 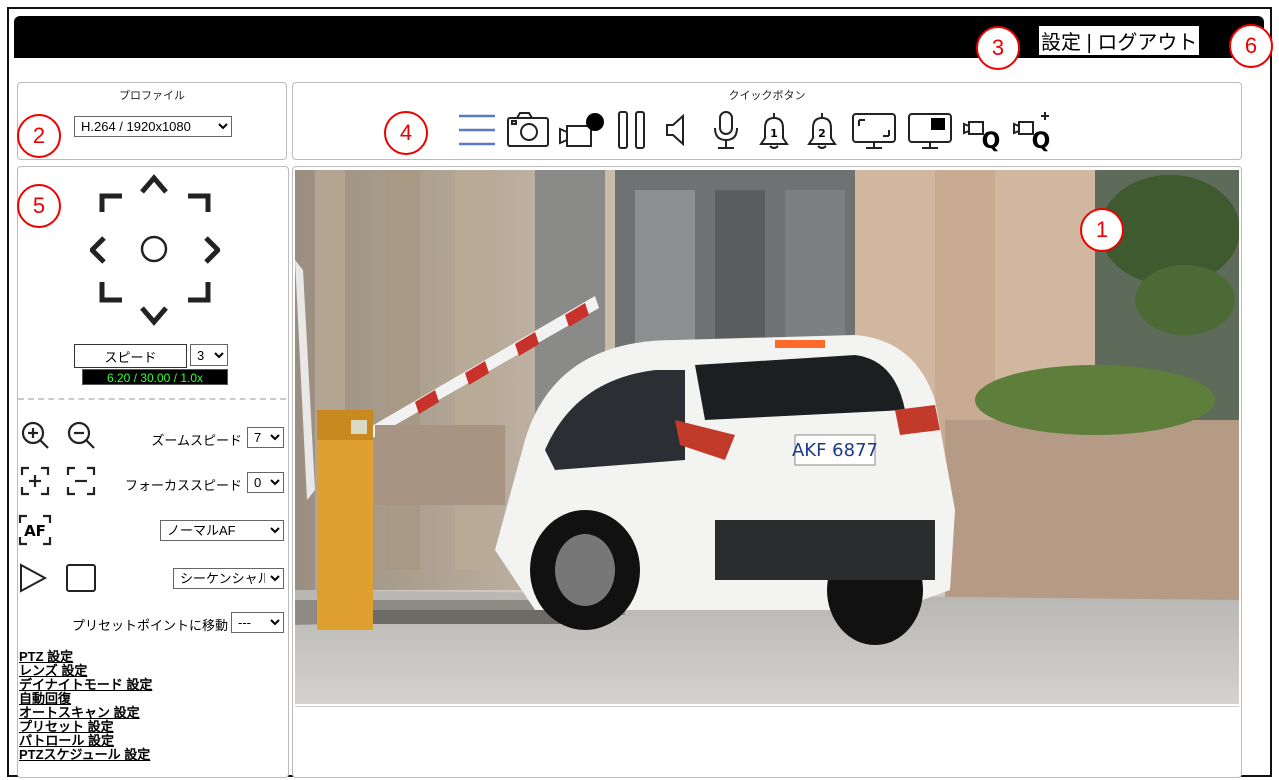 I want to click on af-mode-select: ノーマルAF, so click(x=222, y=530).